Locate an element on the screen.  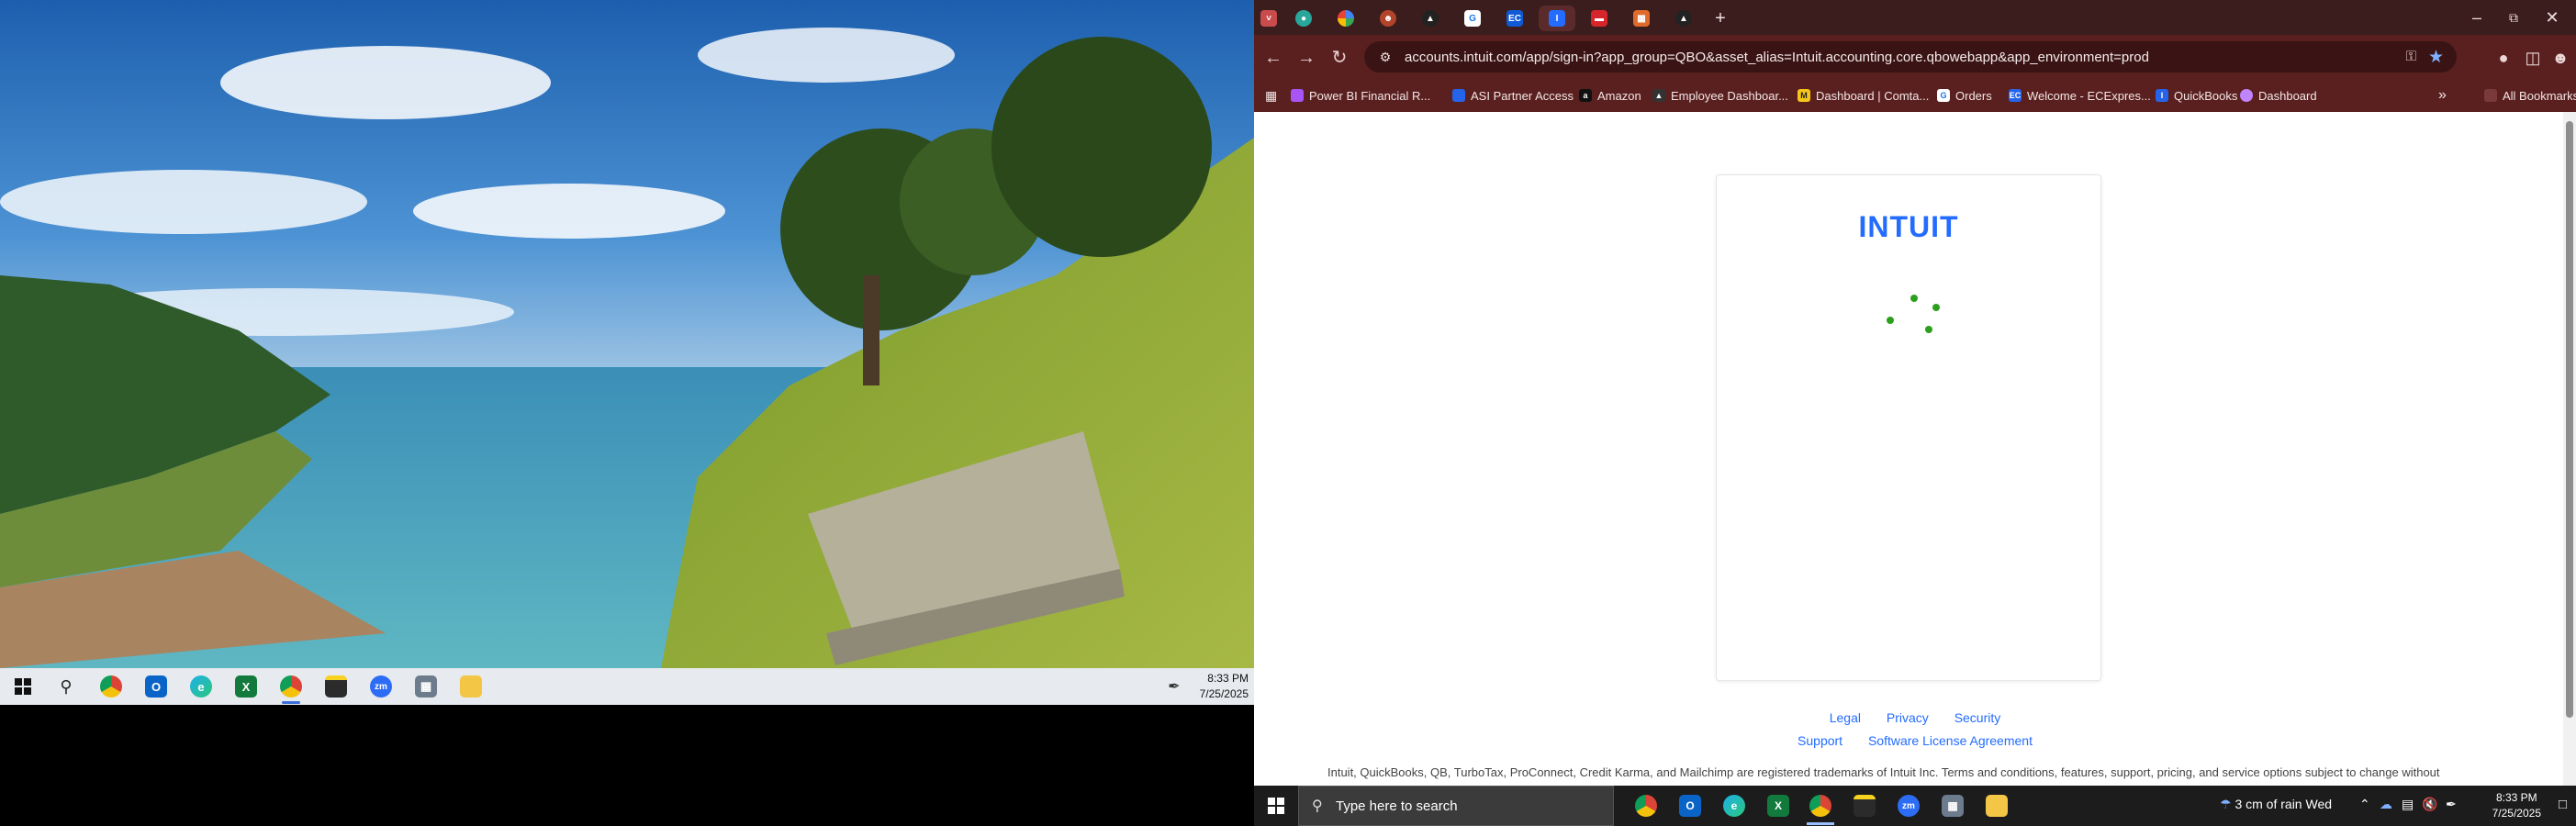
security-link: Security is located at coordinates (1977, 717).